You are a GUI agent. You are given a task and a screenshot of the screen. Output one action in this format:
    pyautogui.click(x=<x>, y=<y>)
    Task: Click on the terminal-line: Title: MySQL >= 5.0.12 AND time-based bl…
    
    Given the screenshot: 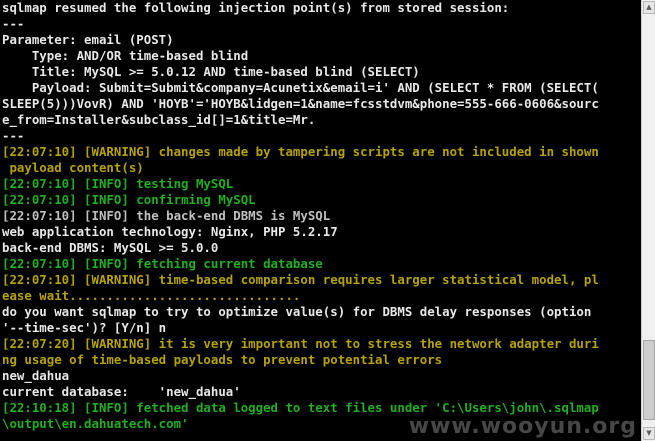 What is the action you would take?
    pyautogui.click(x=211, y=71)
    